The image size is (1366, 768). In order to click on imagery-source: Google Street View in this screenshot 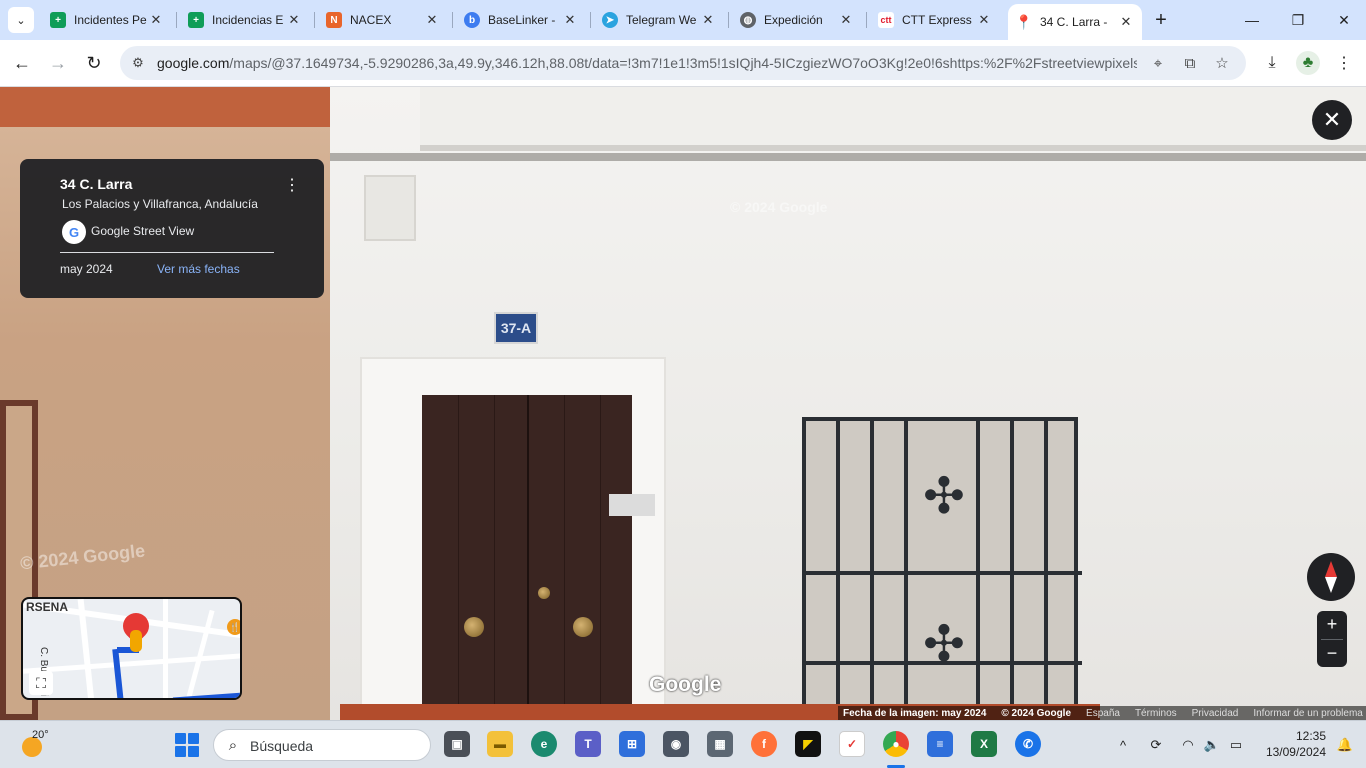, I will do `click(143, 231)`.